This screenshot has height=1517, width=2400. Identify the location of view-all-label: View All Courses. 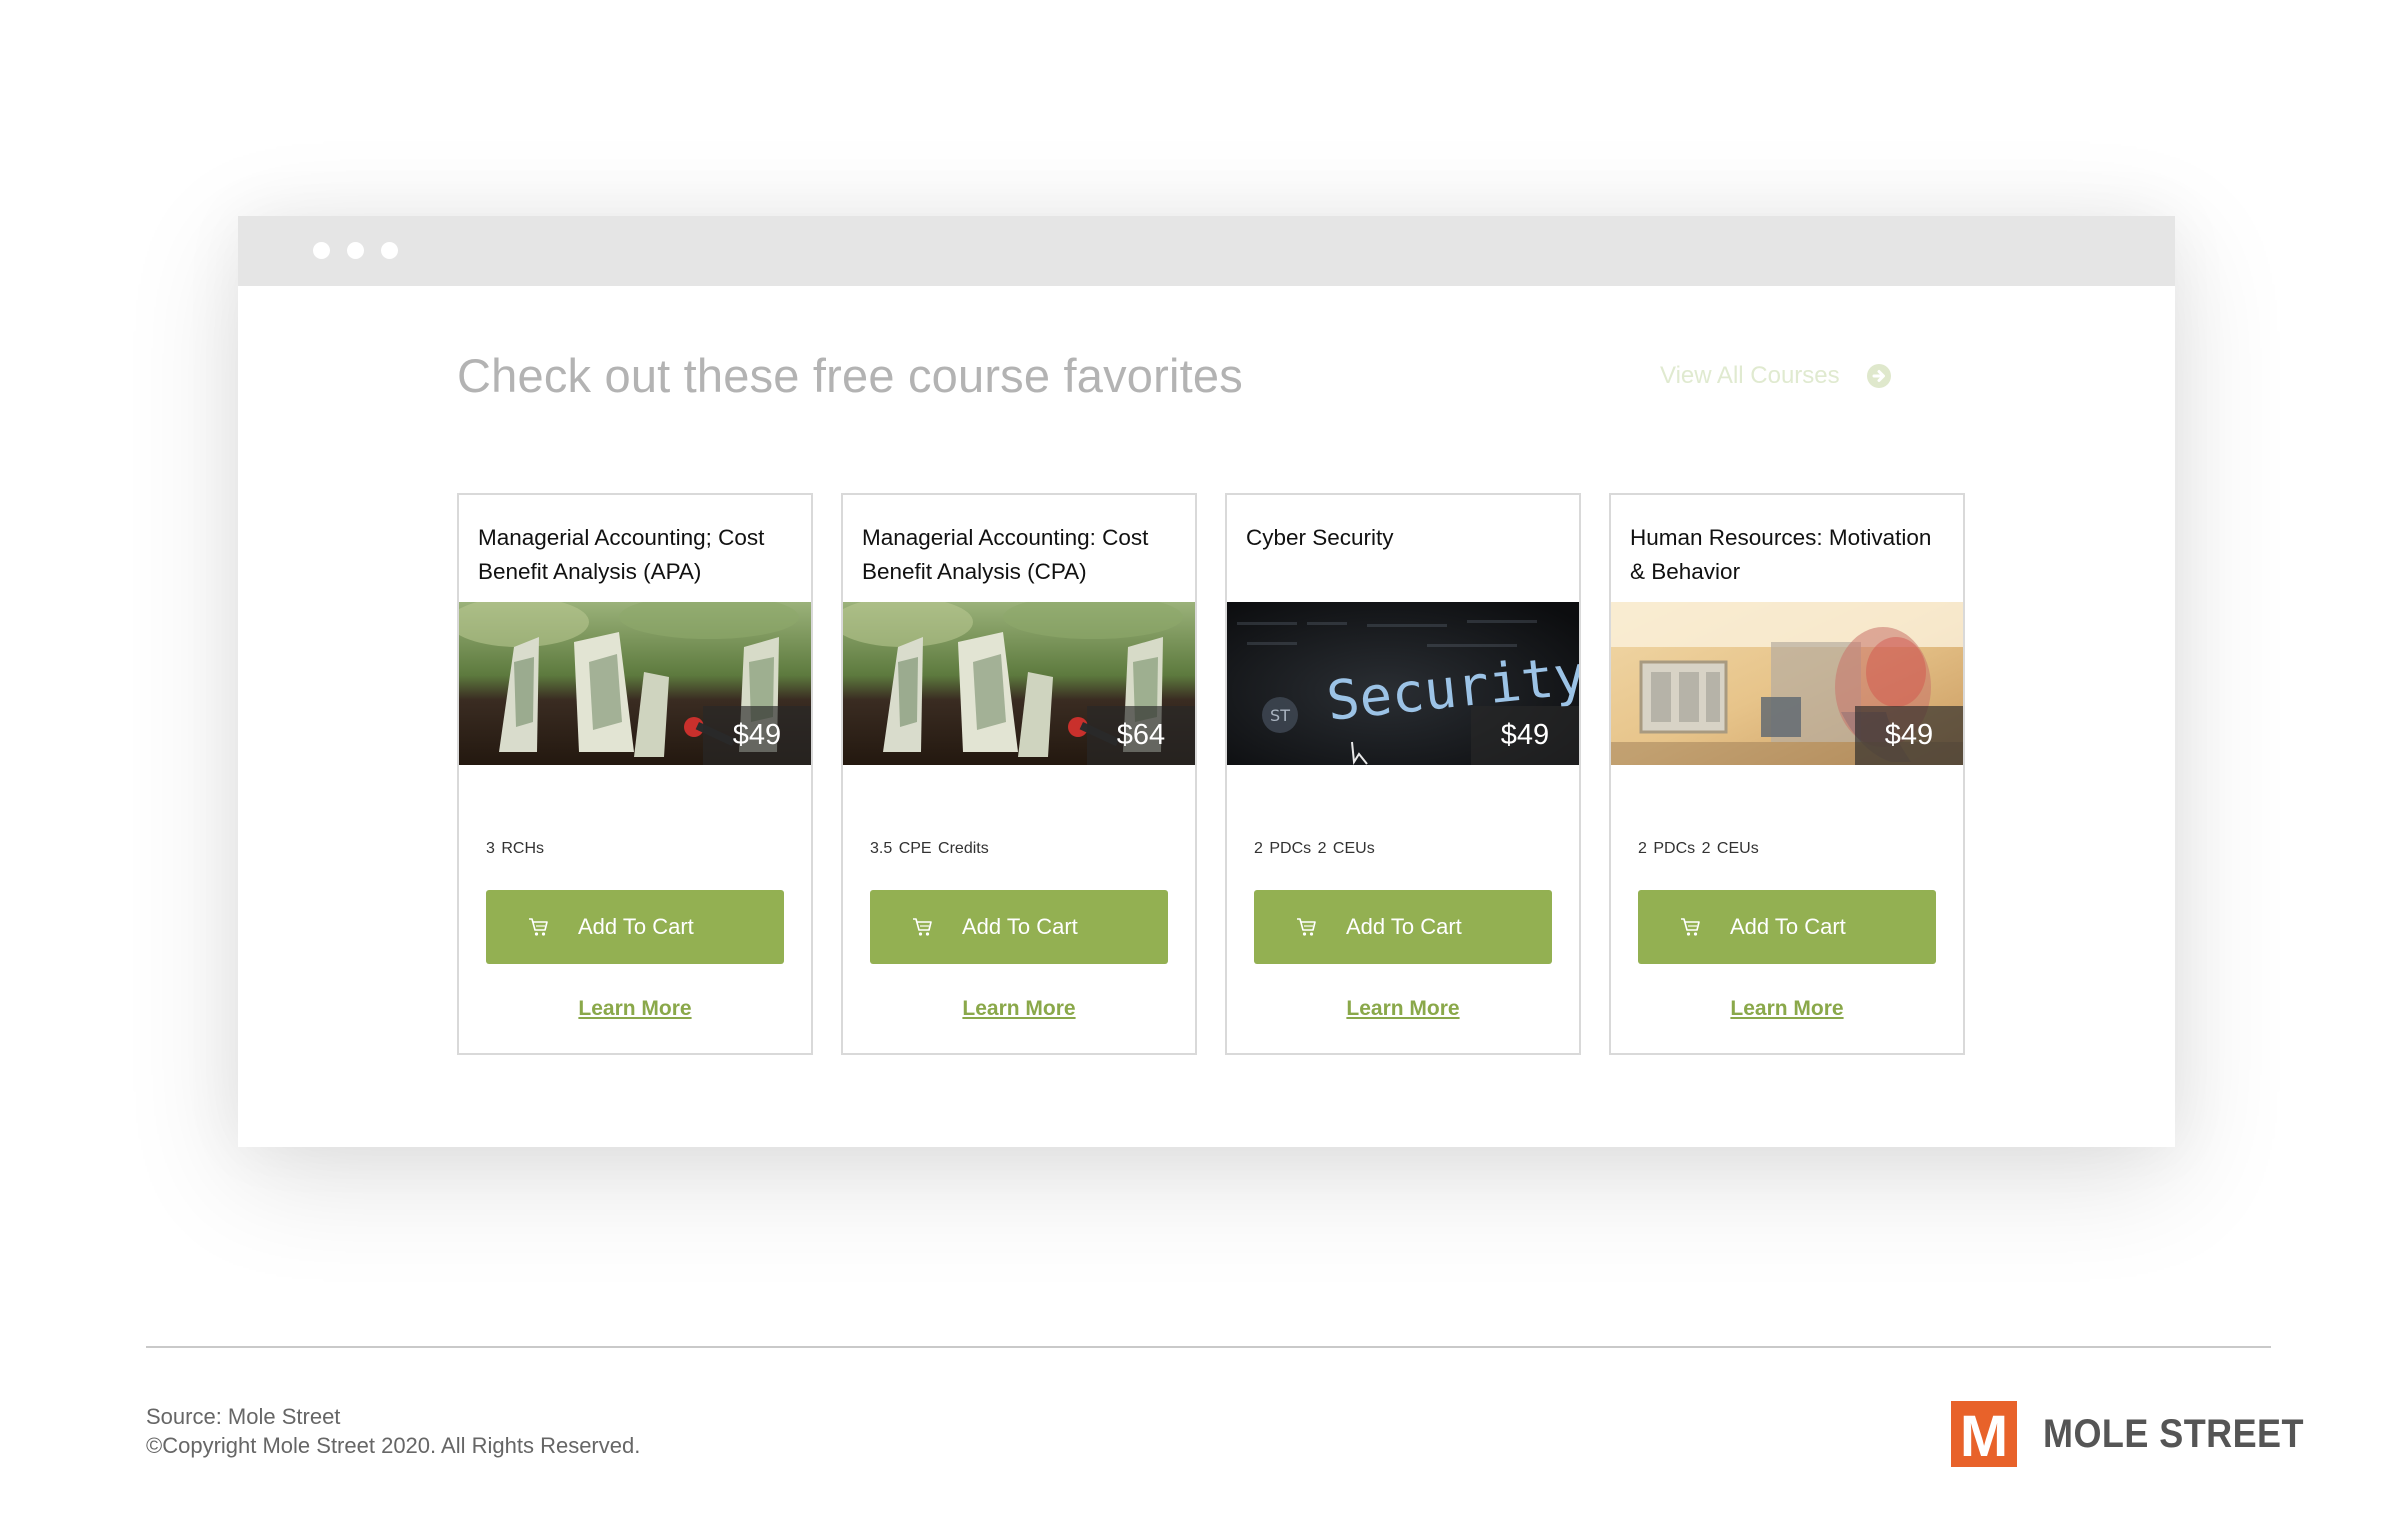
(1750, 375).